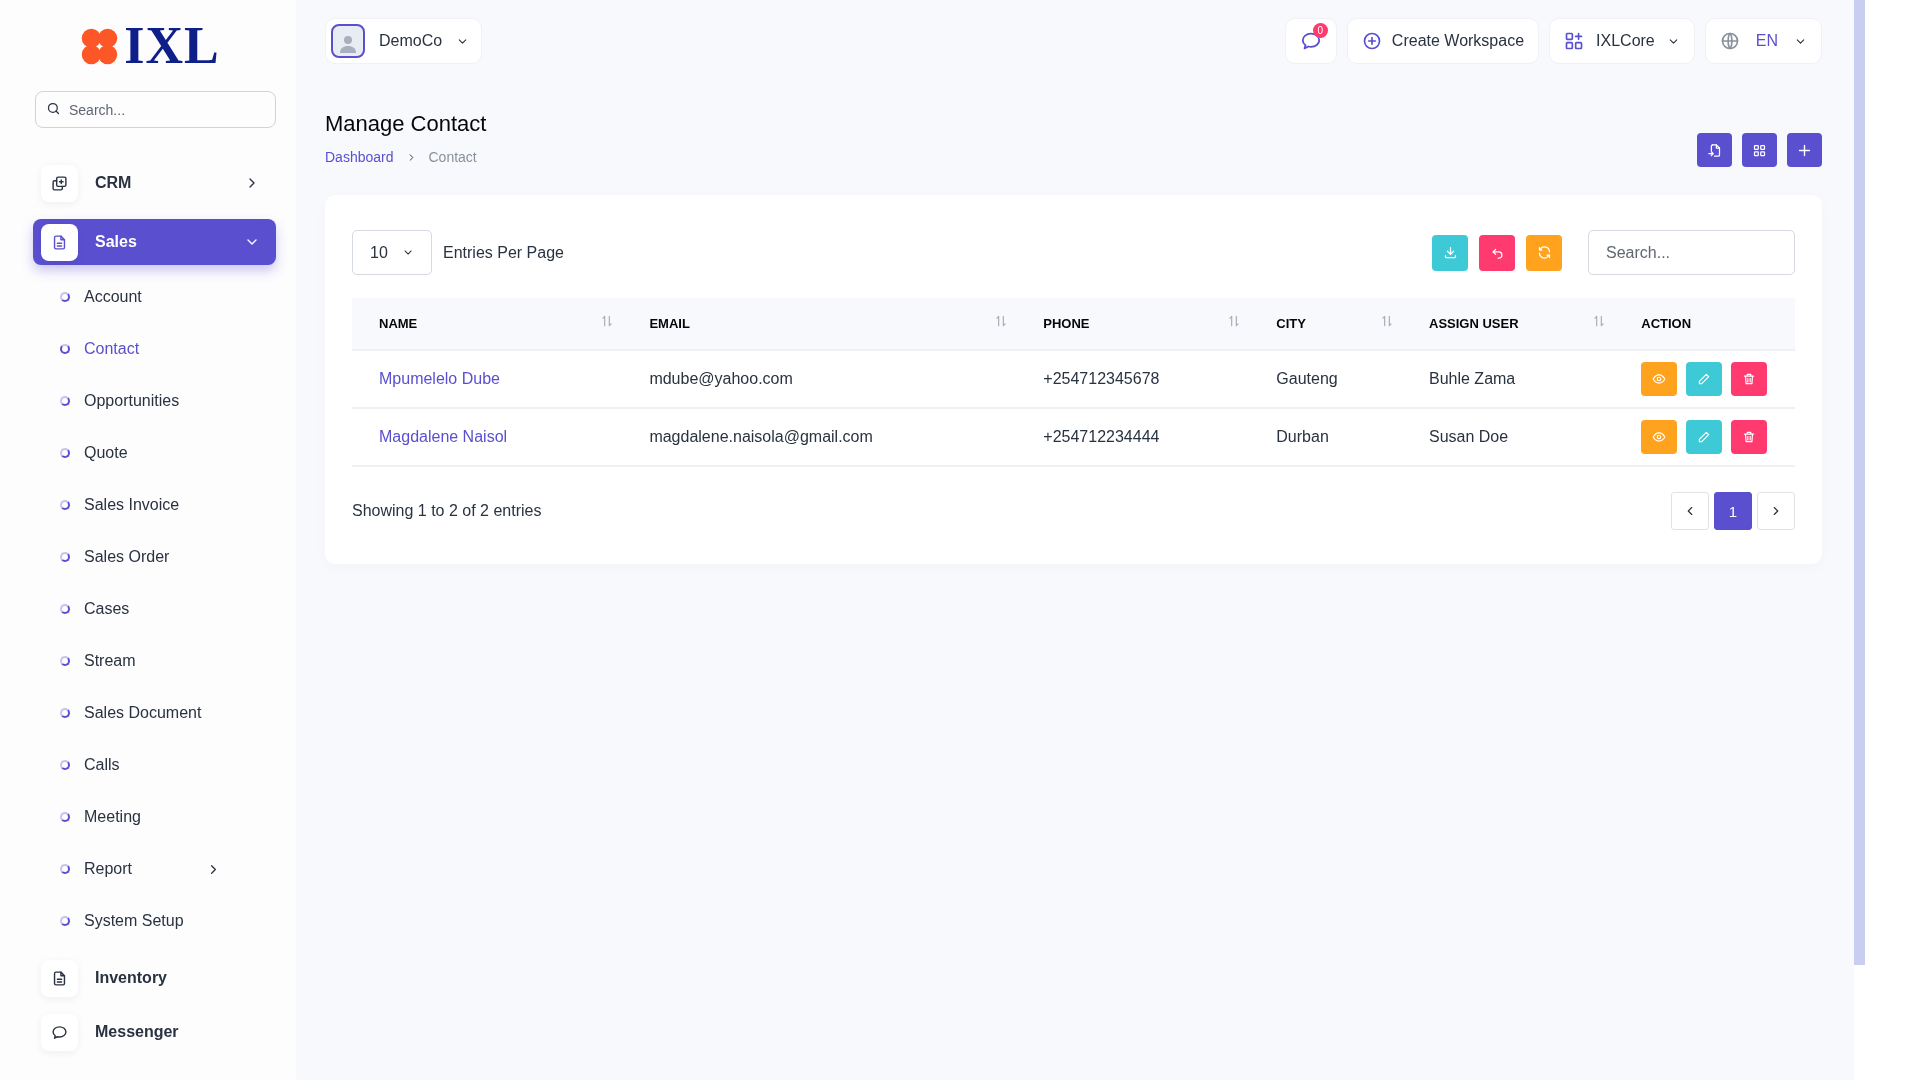 This screenshot has width=1920, height=1080. I want to click on submenu-link: Sales Invoice, so click(152, 505).